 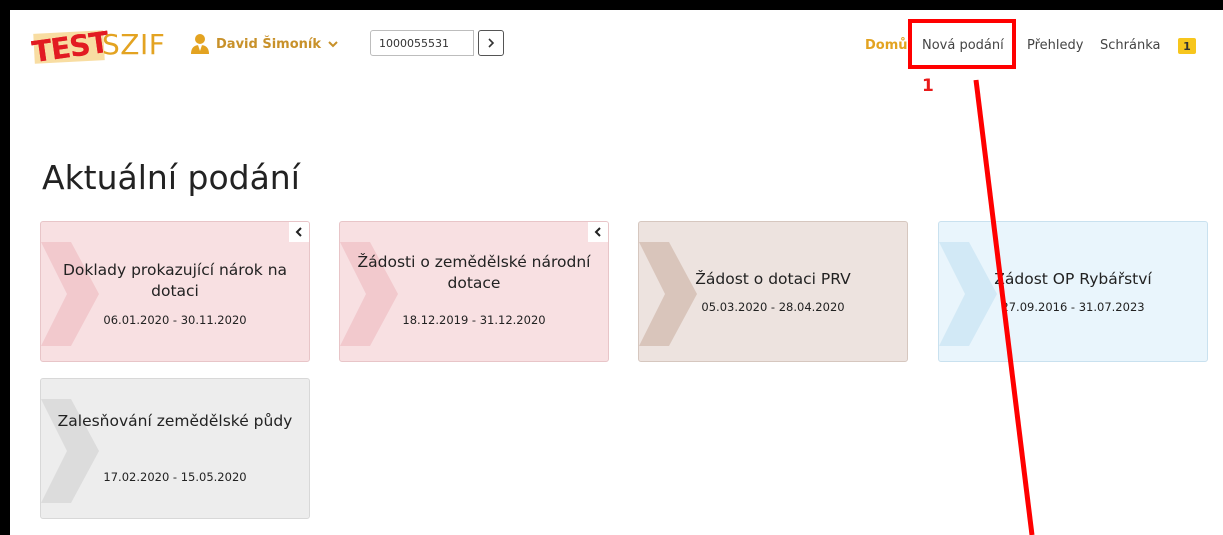 What do you see at coordinates (1073, 279) in the screenshot?
I see `card-title: Žádost OP Rybářství` at bounding box center [1073, 279].